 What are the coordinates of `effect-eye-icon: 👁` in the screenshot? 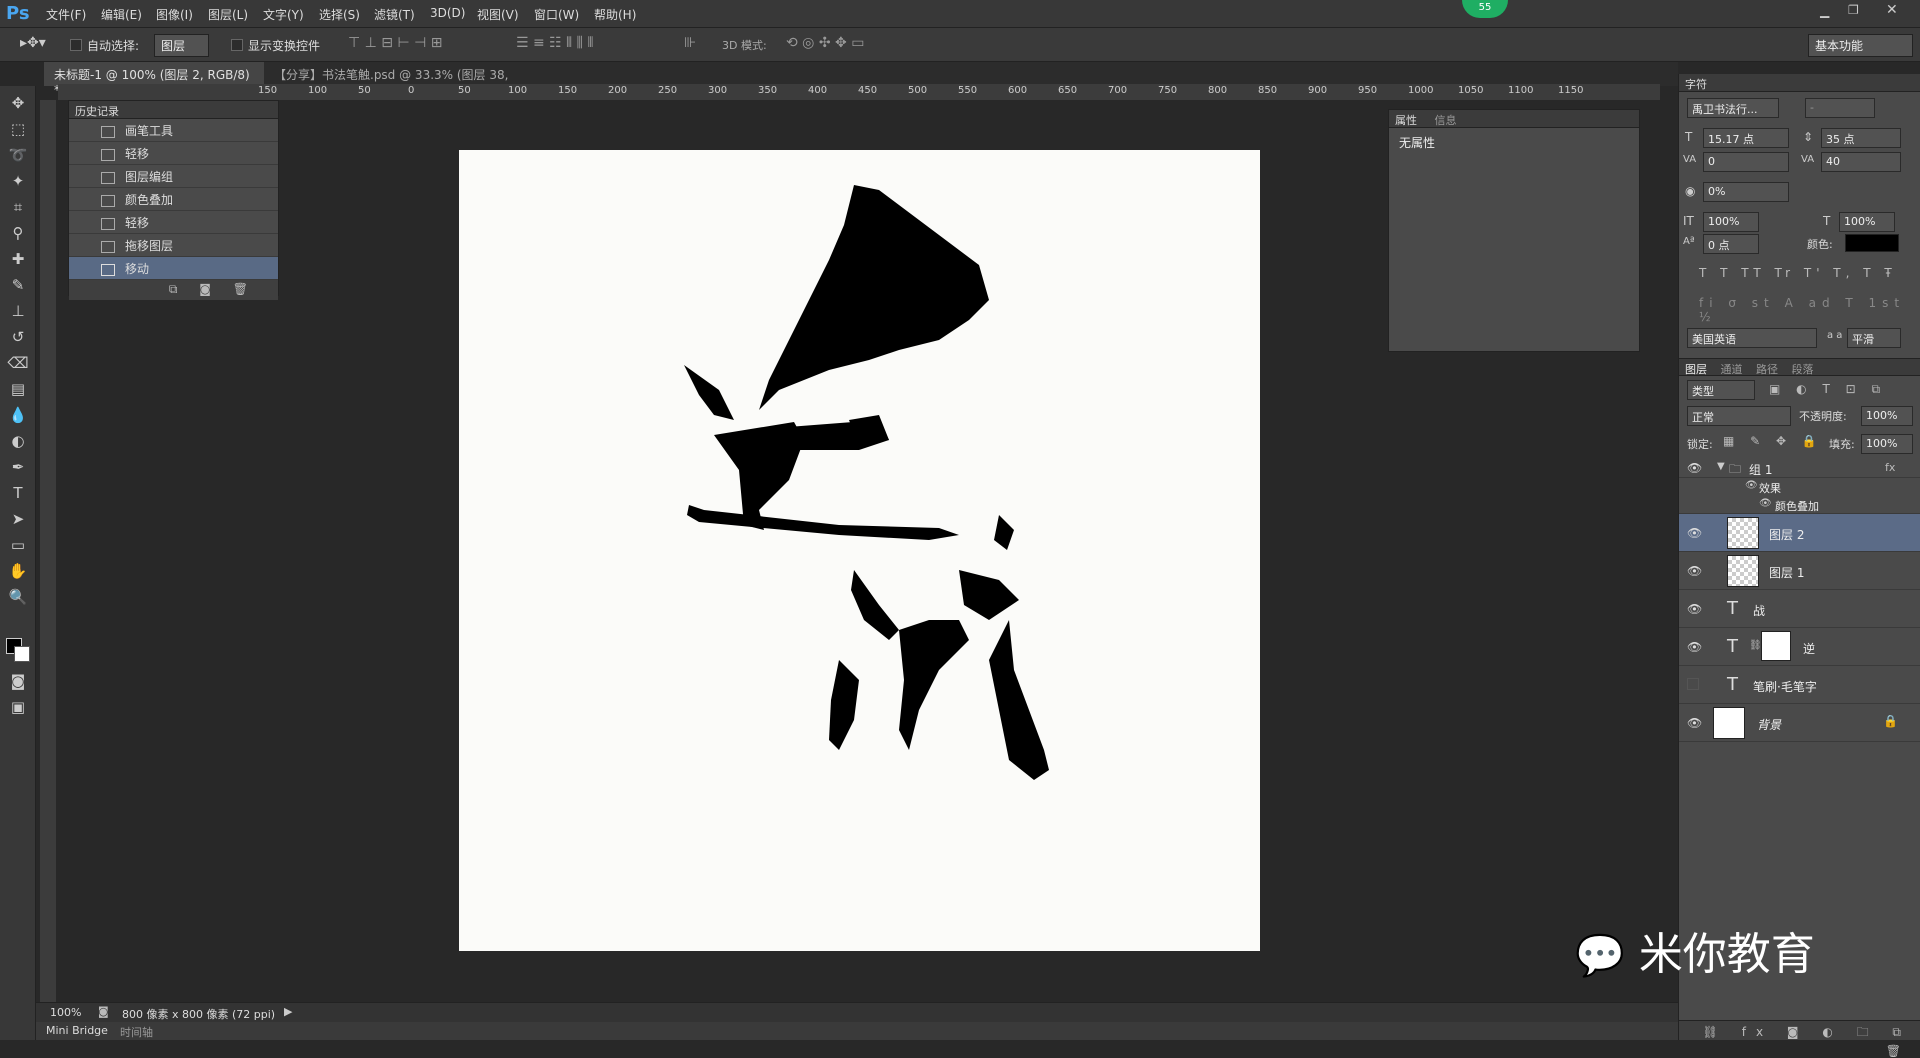 It's located at (1765, 503).